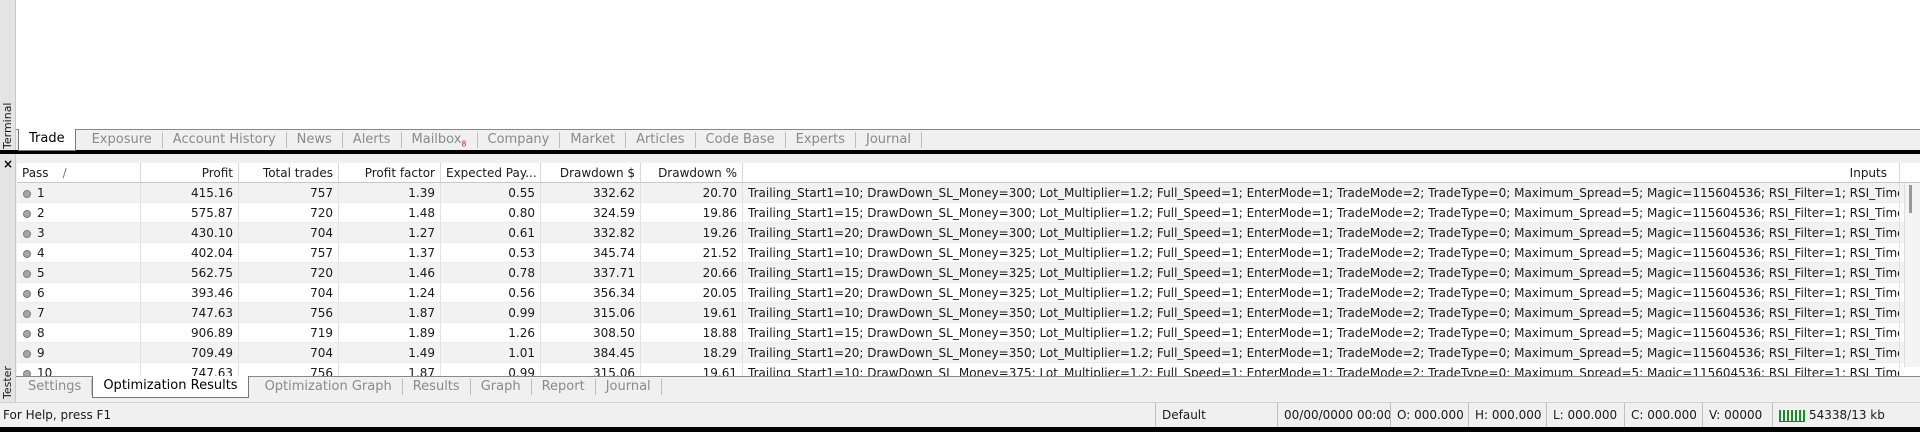 Image resolution: width=1920 pixels, height=432 pixels. Describe the element at coordinates (719, 293) in the screenshot. I see `drawdown-percent-cell-text: 20.05` at that location.